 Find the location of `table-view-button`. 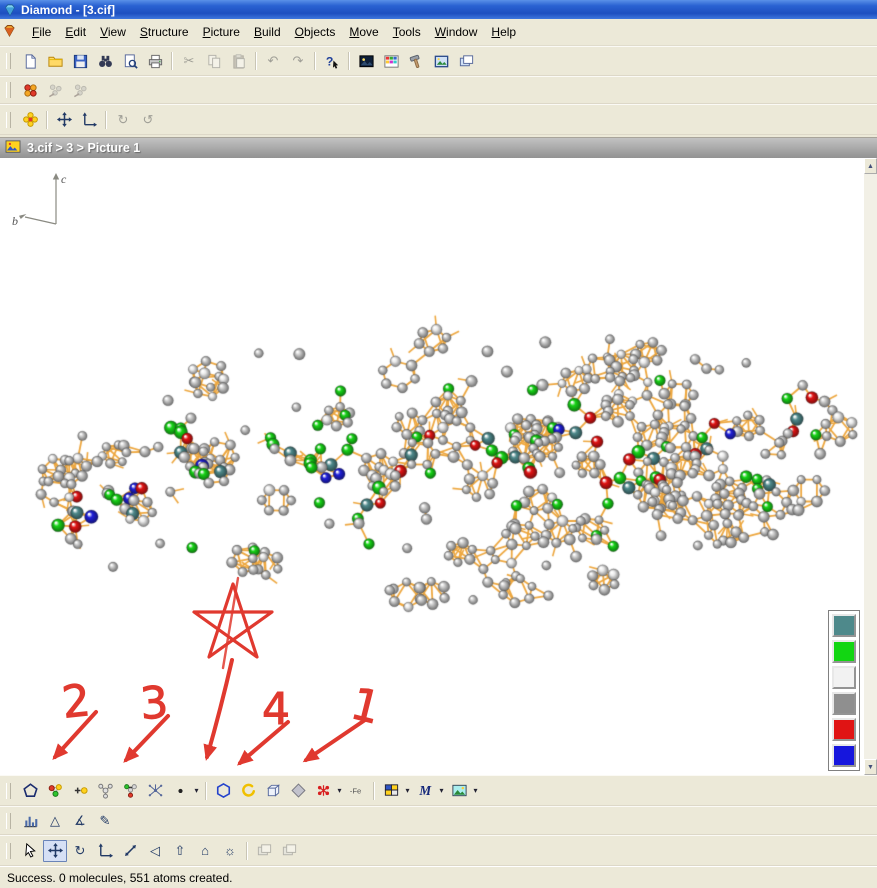

table-view-button is located at coordinates (391, 791).